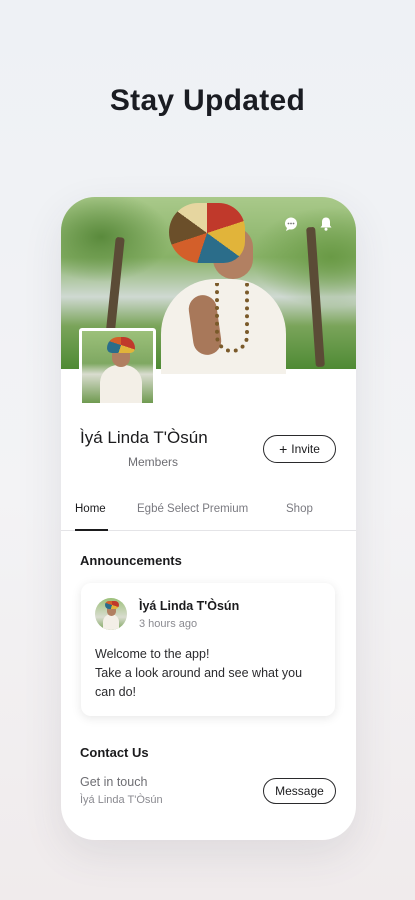  What do you see at coordinates (111, 614) in the screenshot?
I see `post-author-avatar` at bounding box center [111, 614].